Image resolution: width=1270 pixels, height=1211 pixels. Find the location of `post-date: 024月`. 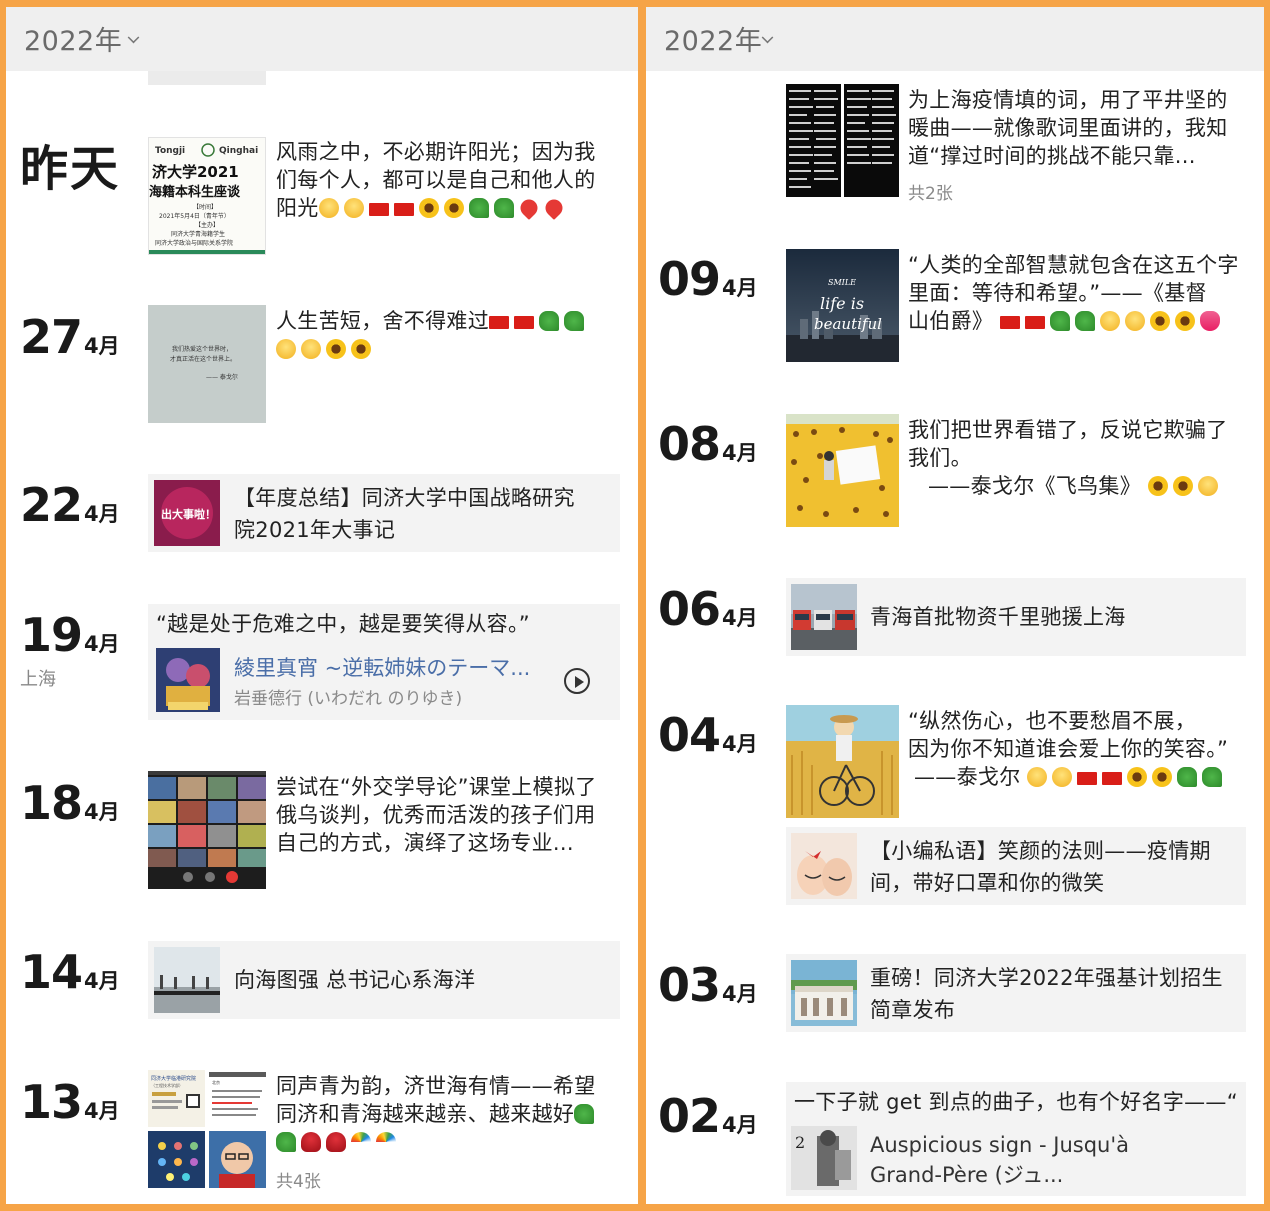

post-date: 024月 is located at coordinates (708, 1116).